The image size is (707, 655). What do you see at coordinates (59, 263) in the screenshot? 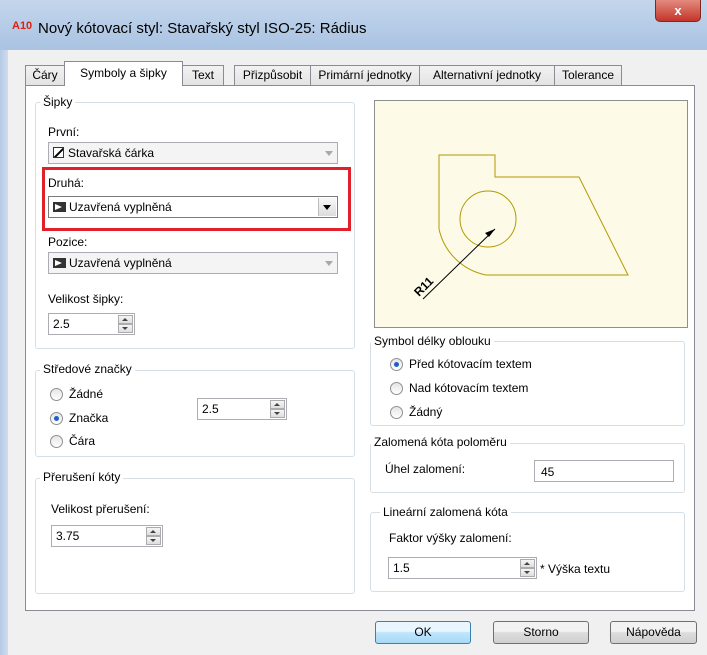
I see `closed-filled-arrow-icon` at bounding box center [59, 263].